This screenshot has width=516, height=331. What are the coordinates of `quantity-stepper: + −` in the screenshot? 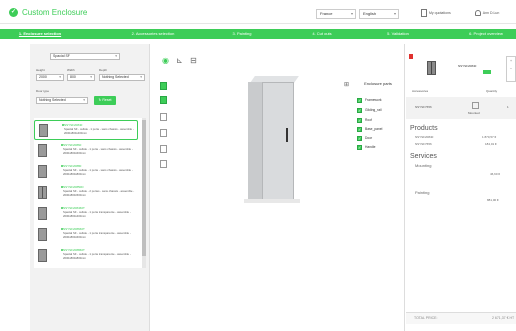 It's located at (511, 69).